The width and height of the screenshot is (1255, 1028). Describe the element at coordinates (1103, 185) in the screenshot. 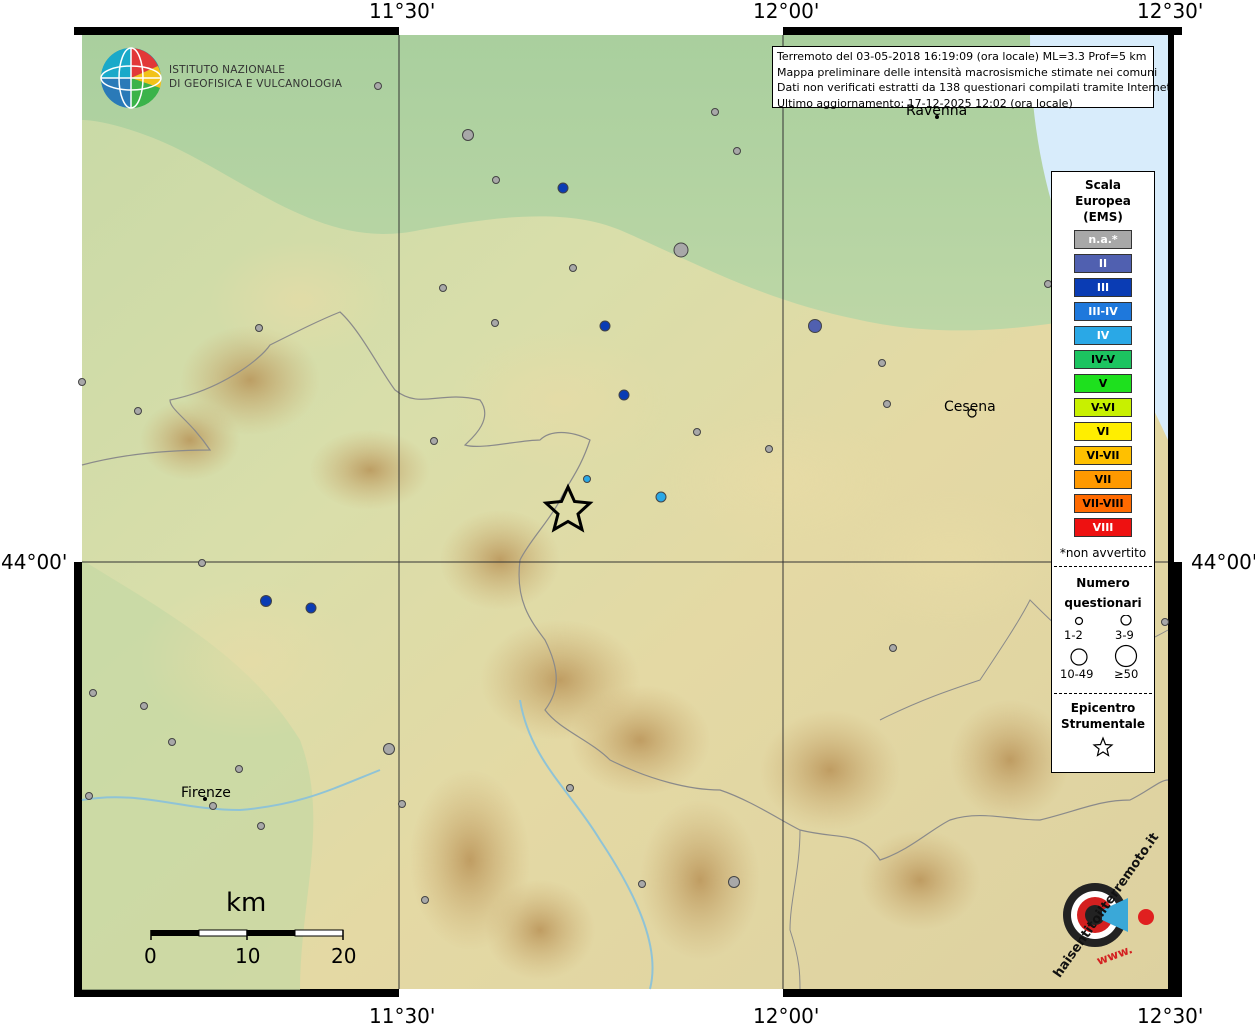

I see `legend-title-1: Scala` at that location.